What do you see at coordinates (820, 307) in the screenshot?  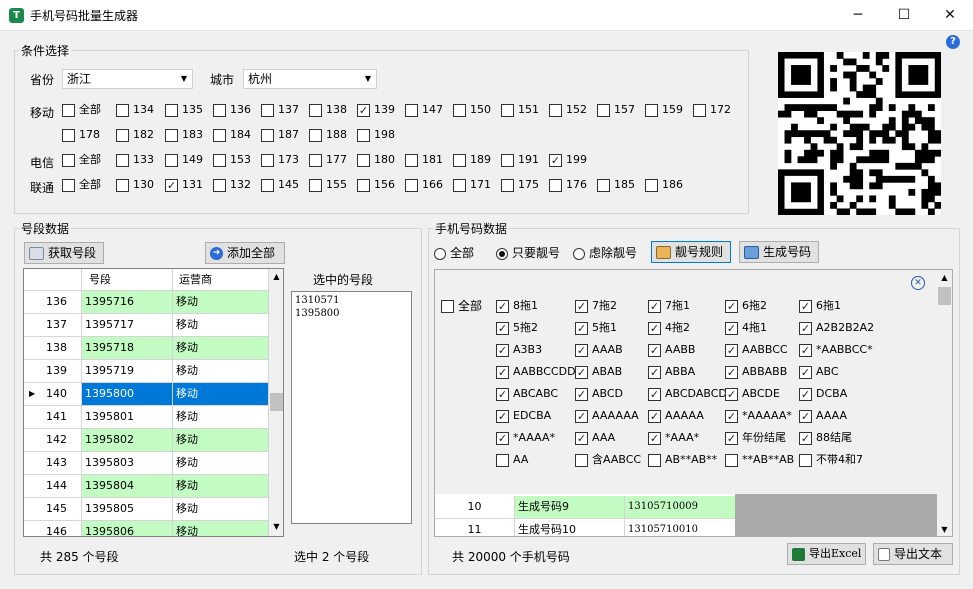 I see `rule-check-4: ✓ 6拖1` at bounding box center [820, 307].